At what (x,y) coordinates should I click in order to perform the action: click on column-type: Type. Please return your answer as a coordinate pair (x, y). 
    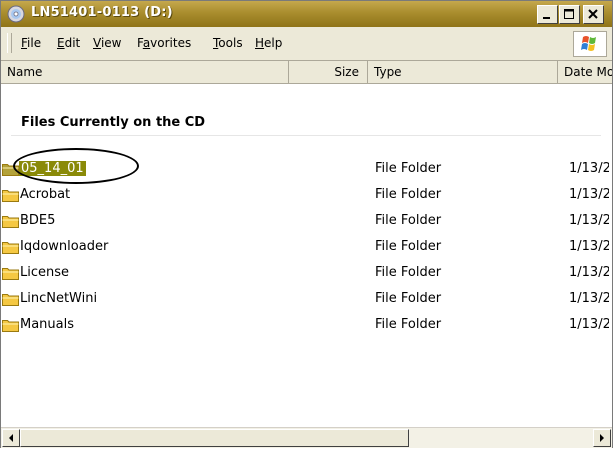
    Looking at the image, I should click on (463, 72).